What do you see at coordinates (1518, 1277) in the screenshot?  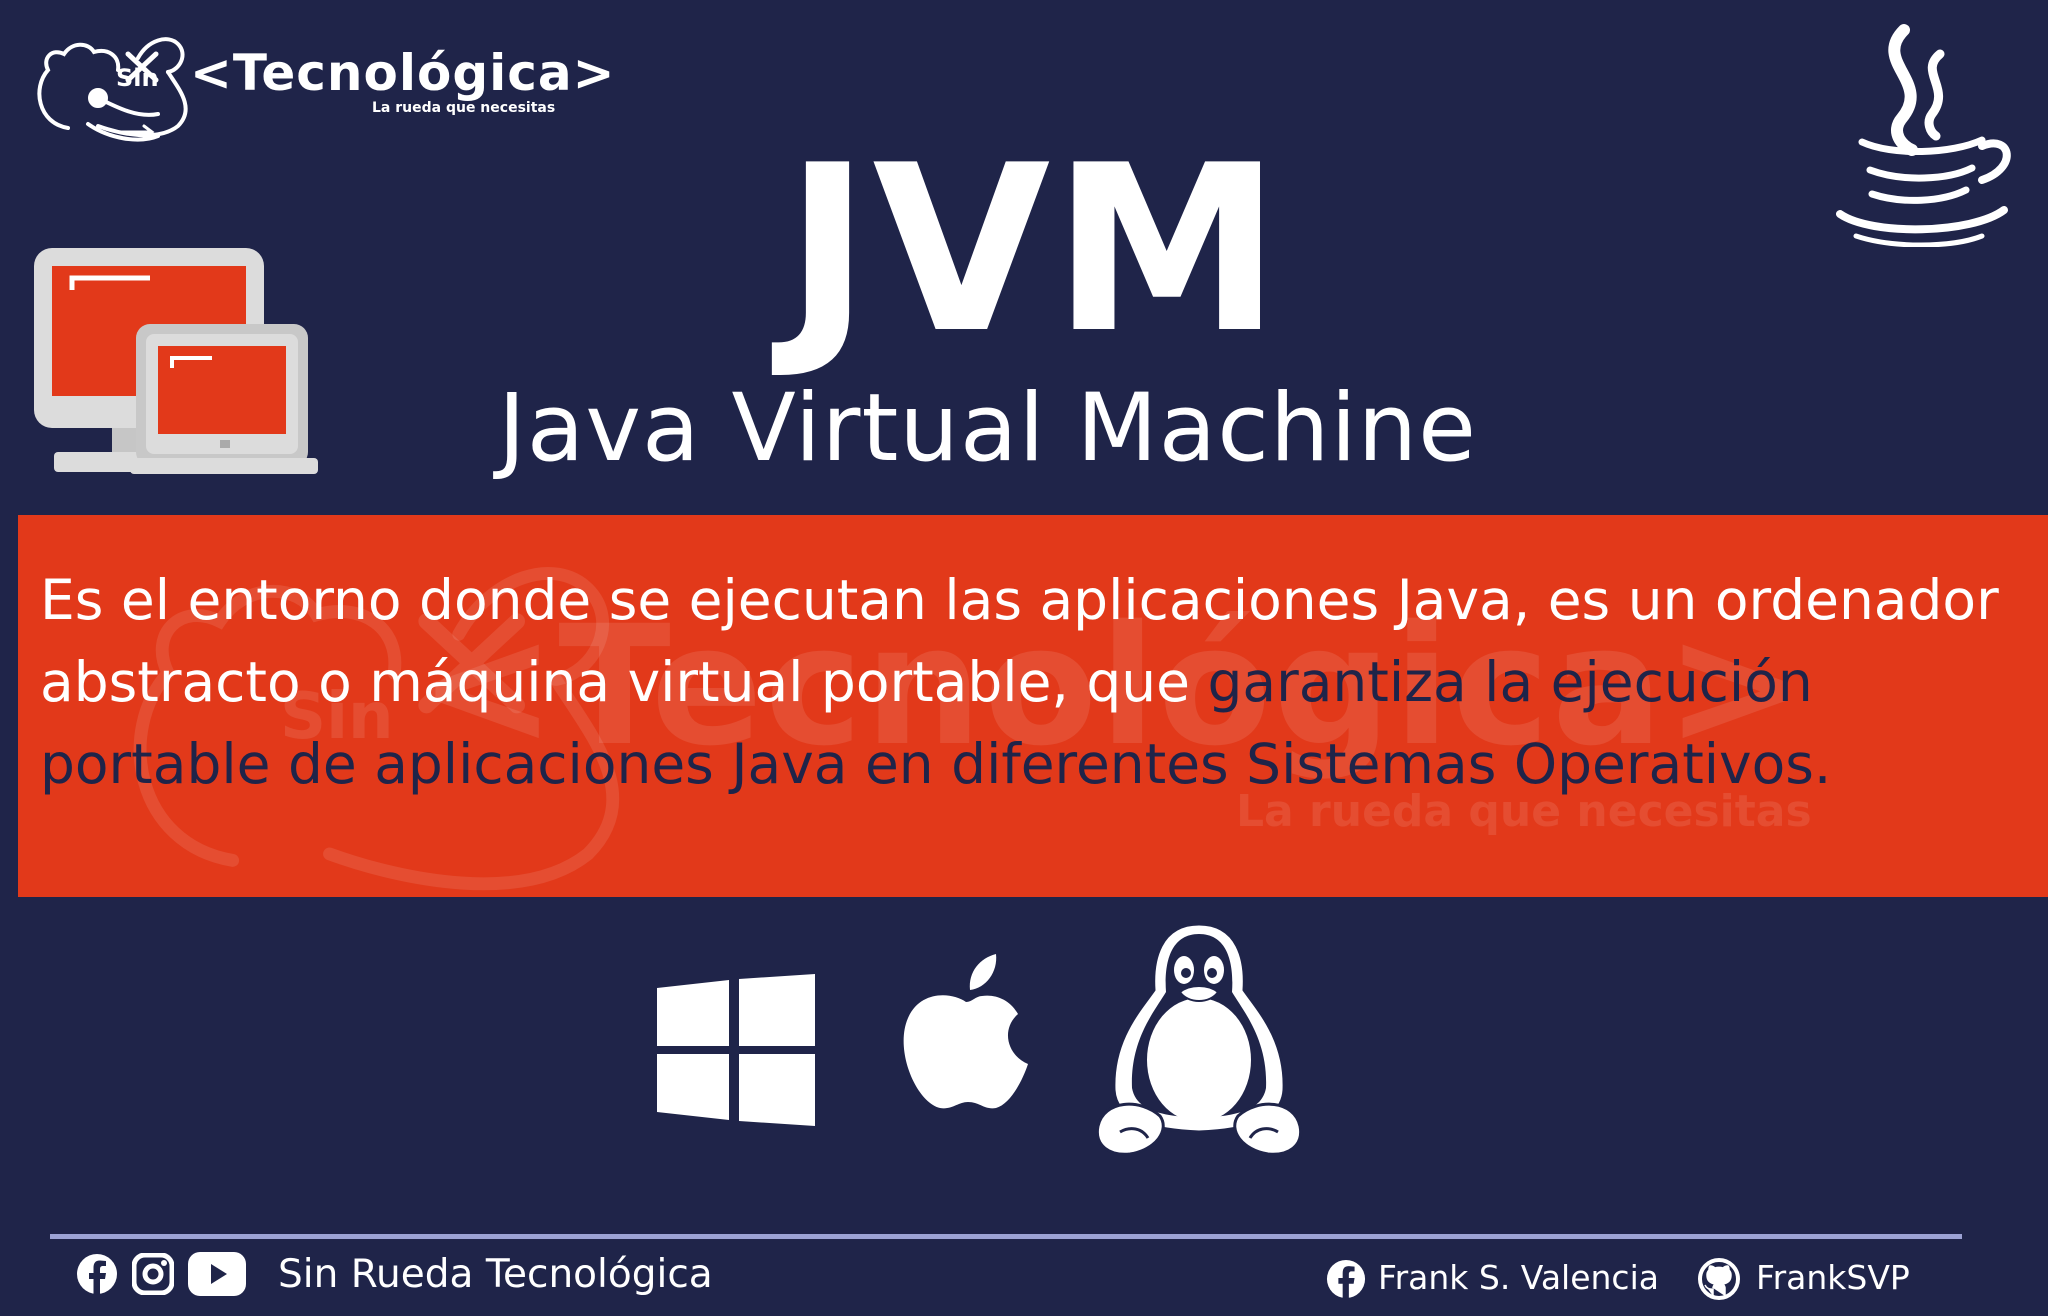 I see `footer-author-name: Frank S. Valencia` at bounding box center [1518, 1277].